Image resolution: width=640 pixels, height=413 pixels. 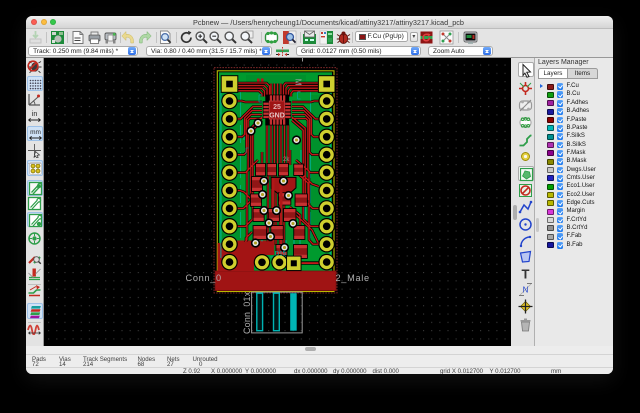 I want to click on svg-text: Conn_0, so click(x=203, y=278).